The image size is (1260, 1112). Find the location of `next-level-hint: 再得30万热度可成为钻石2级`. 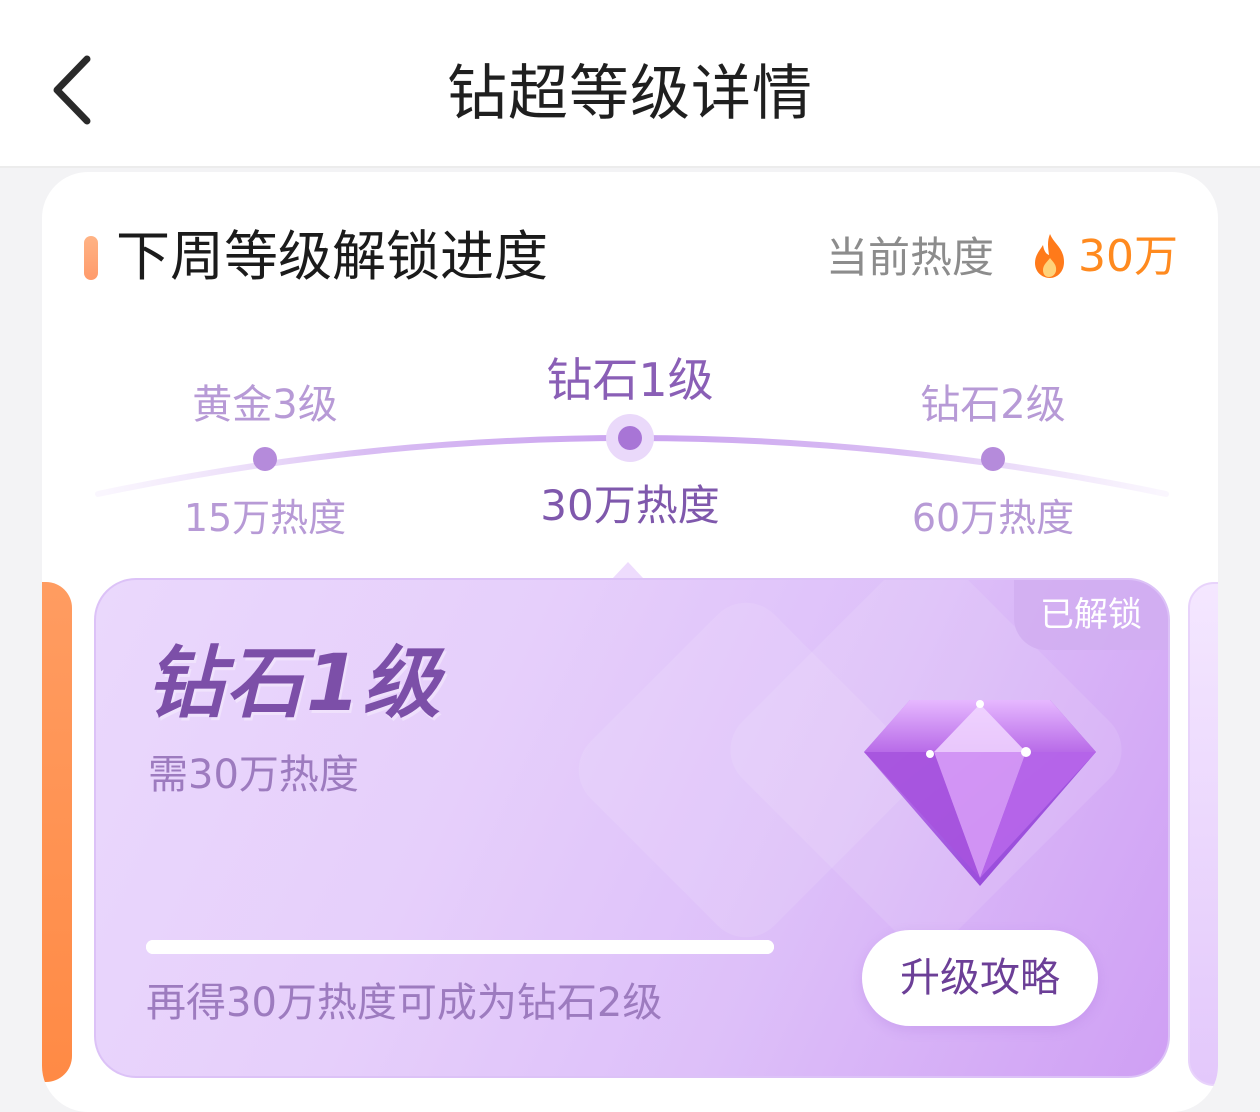

next-level-hint: 再得30万热度可成为钻石2级 is located at coordinates (404, 1003).